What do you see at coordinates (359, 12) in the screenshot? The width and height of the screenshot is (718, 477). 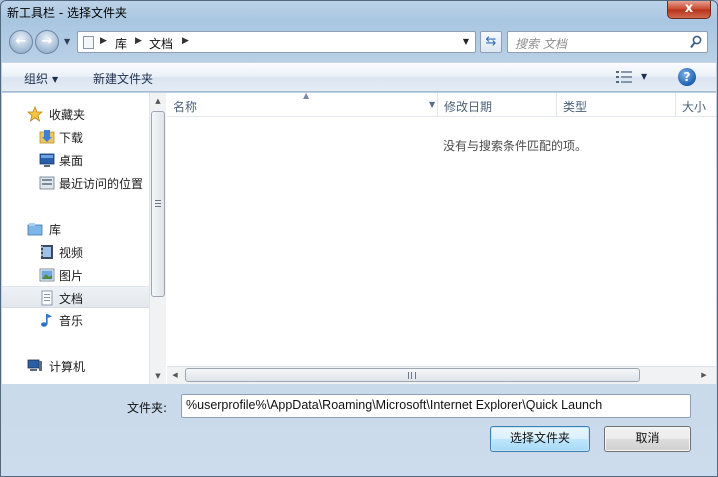 I see `title-bar: 新工具栏 - 选择文件夹 x` at bounding box center [359, 12].